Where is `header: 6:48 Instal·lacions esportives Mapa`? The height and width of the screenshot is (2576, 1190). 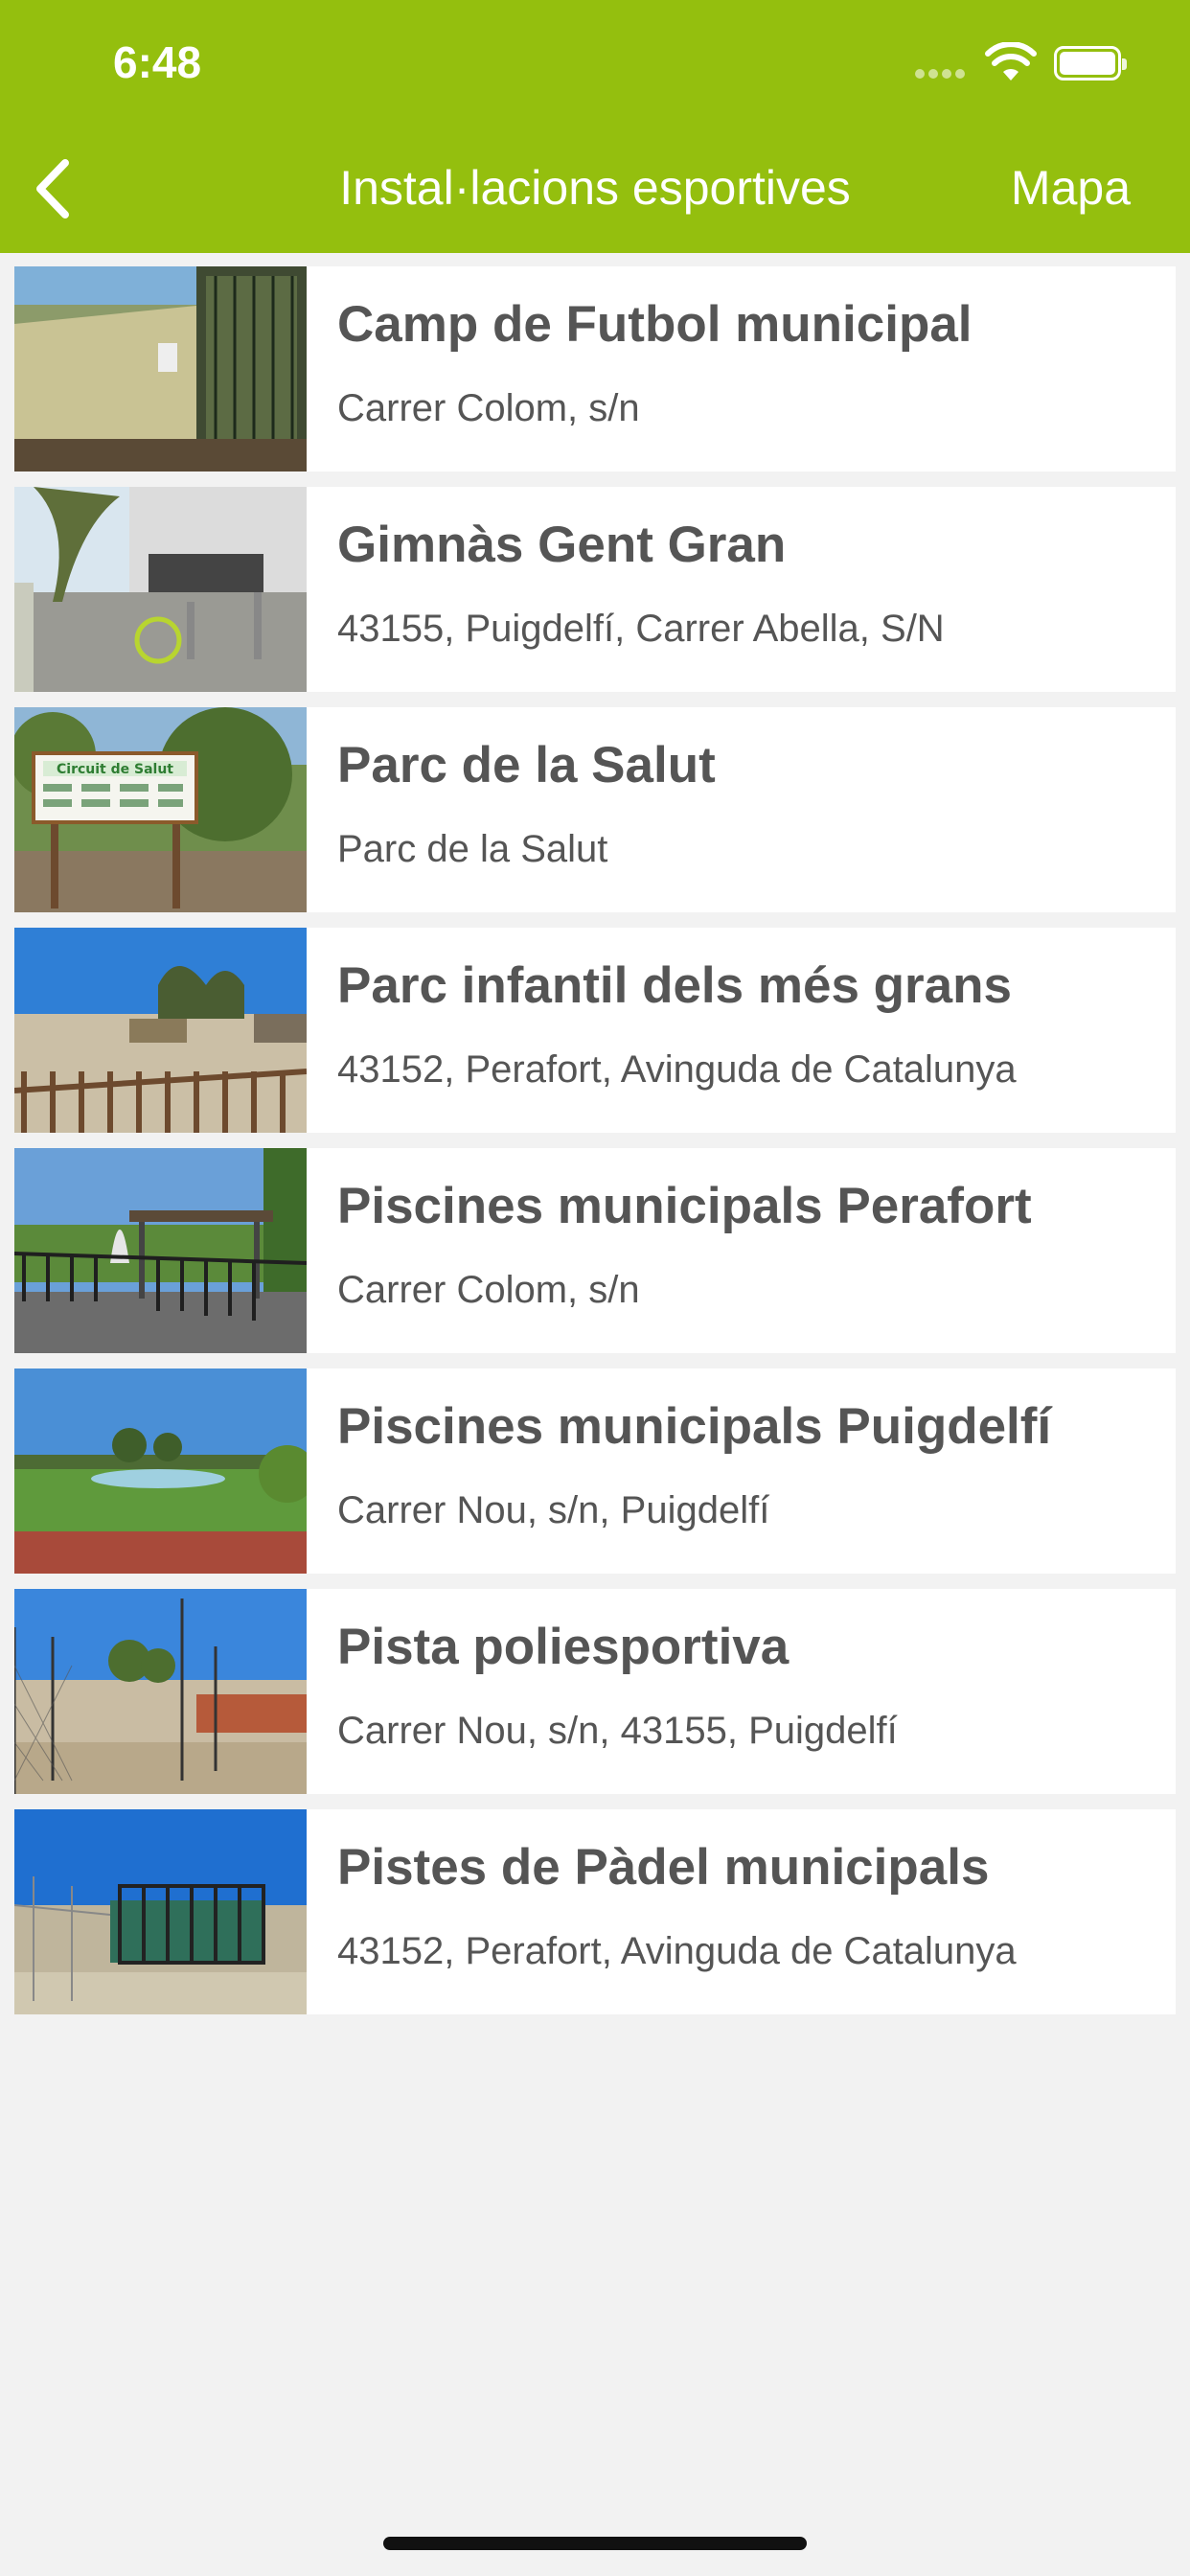 header: 6:48 Instal·lacions esportives Mapa is located at coordinates (595, 126).